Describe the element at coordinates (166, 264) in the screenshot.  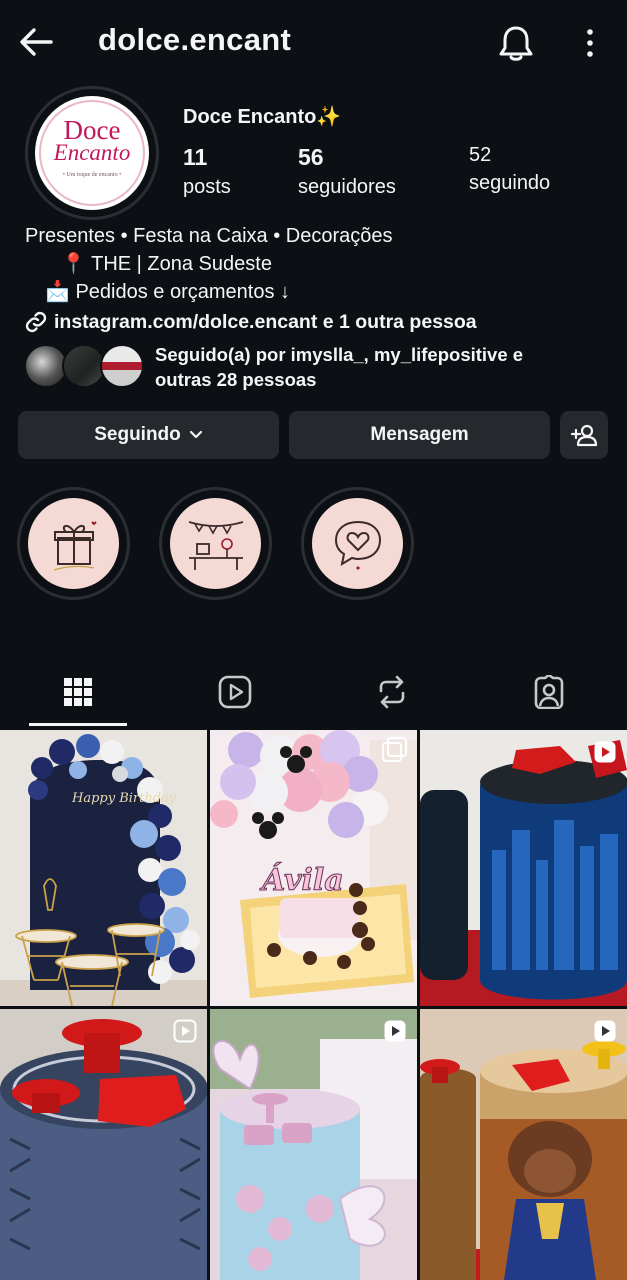
I see `bio-line-2: 📍 THE | Zona Sudeste` at that location.